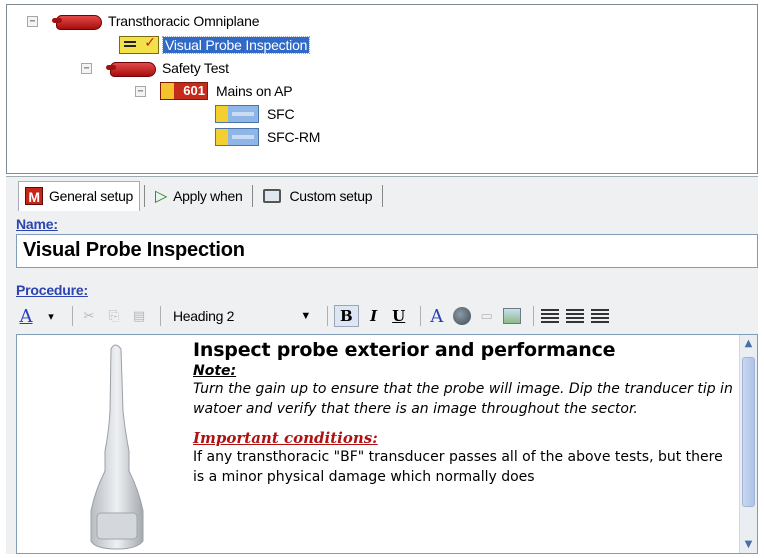 Image resolution: width=764 pixels, height=558 pixels. What do you see at coordinates (139, 316) in the screenshot?
I see `paste-icon: ▤` at bounding box center [139, 316].